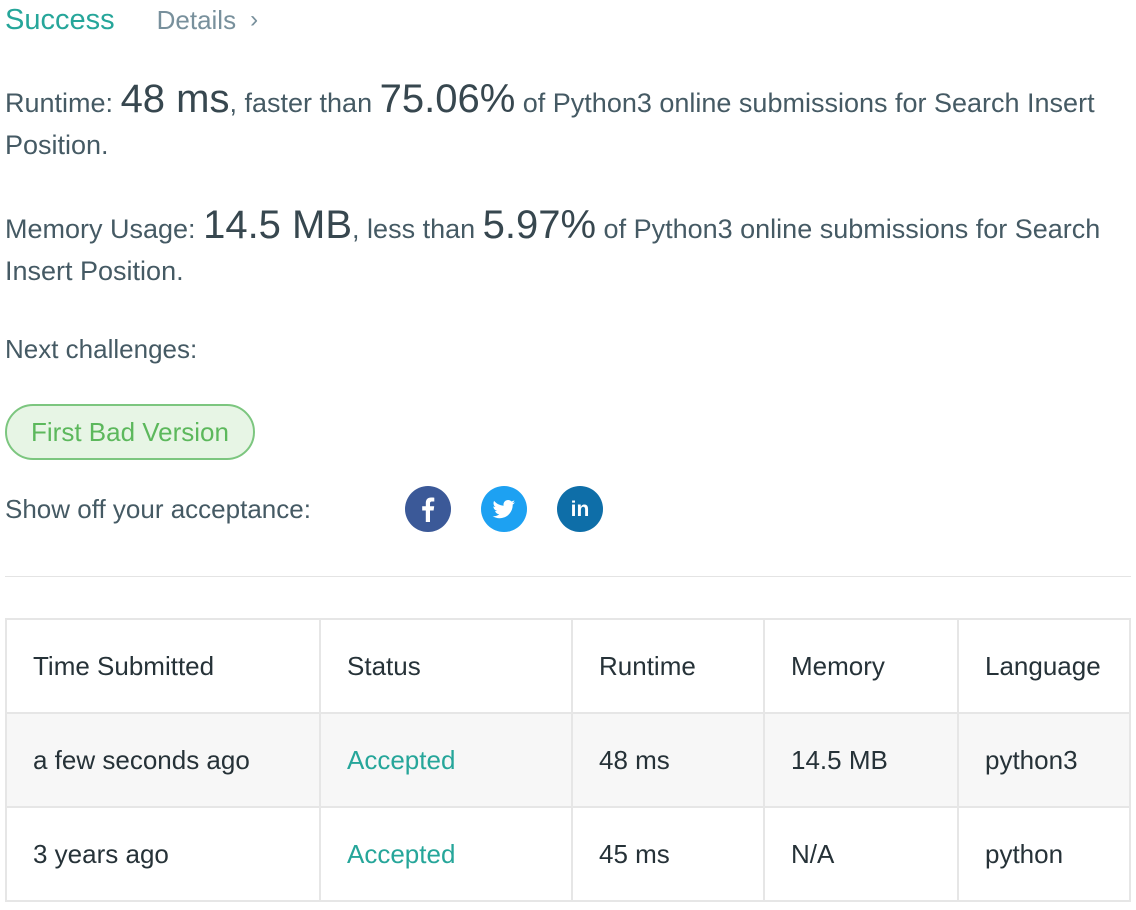  What do you see at coordinates (861, 760) in the screenshot?
I see `cell-memory: 14.5 MB` at bounding box center [861, 760].